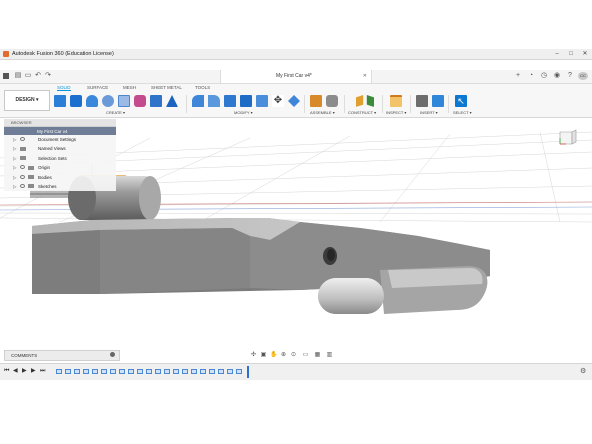  Describe the element at coordinates (60, 167) in the screenshot. I see `browser-item-origin: ▷ Origin` at that location.